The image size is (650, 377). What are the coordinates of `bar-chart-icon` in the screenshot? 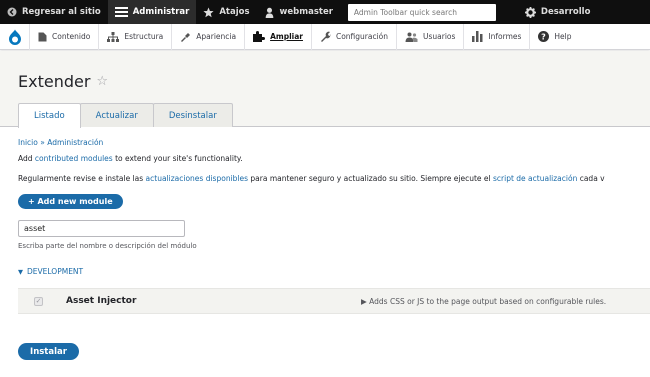 It's located at (477, 36).